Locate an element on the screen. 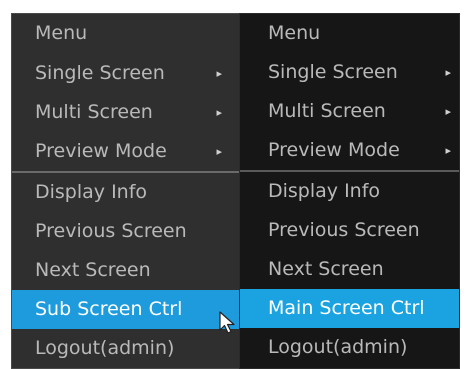 This screenshot has height=369, width=471. menu-item-main-screen-ctrl: Main Screen Ctrl is located at coordinates (349, 308).